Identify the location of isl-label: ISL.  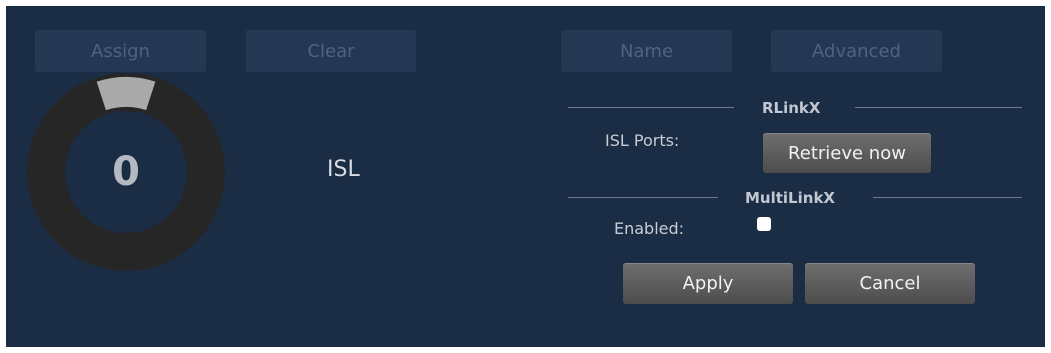
(343, 169).